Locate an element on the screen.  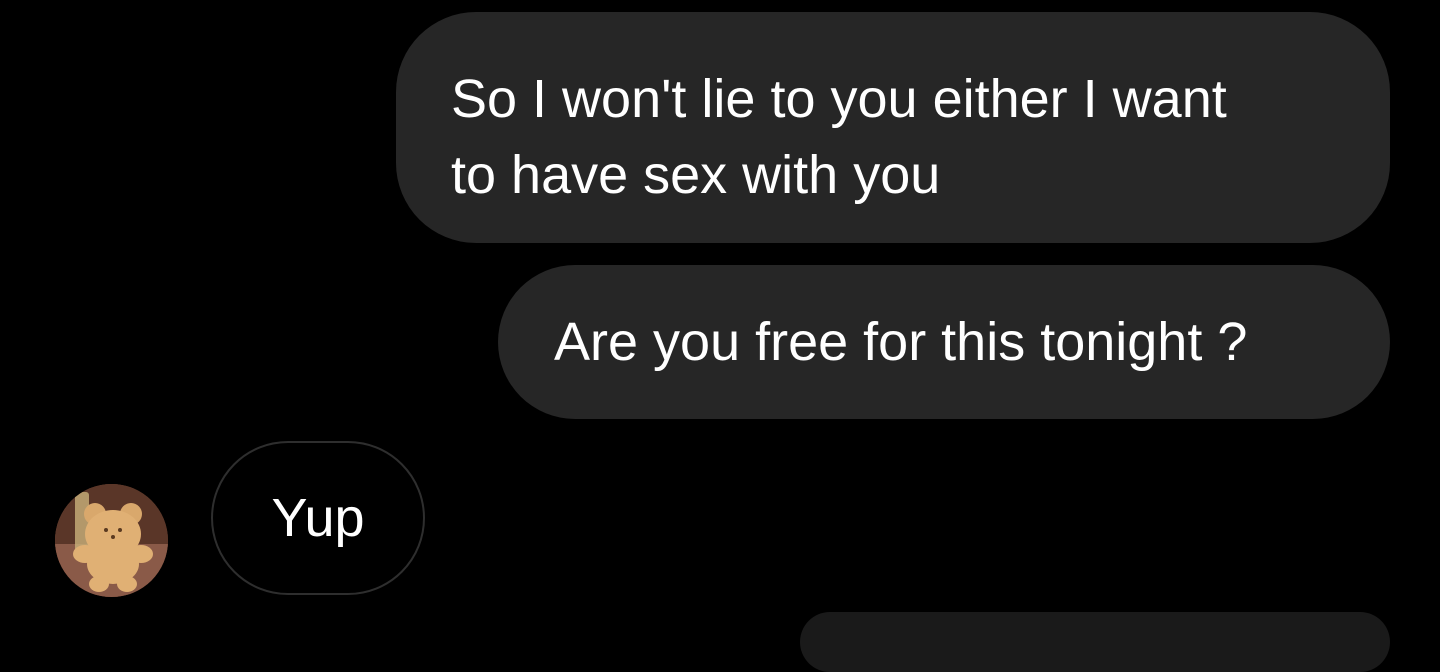
incoming-message-bubble: Yup is located at coordinates (318, 518).